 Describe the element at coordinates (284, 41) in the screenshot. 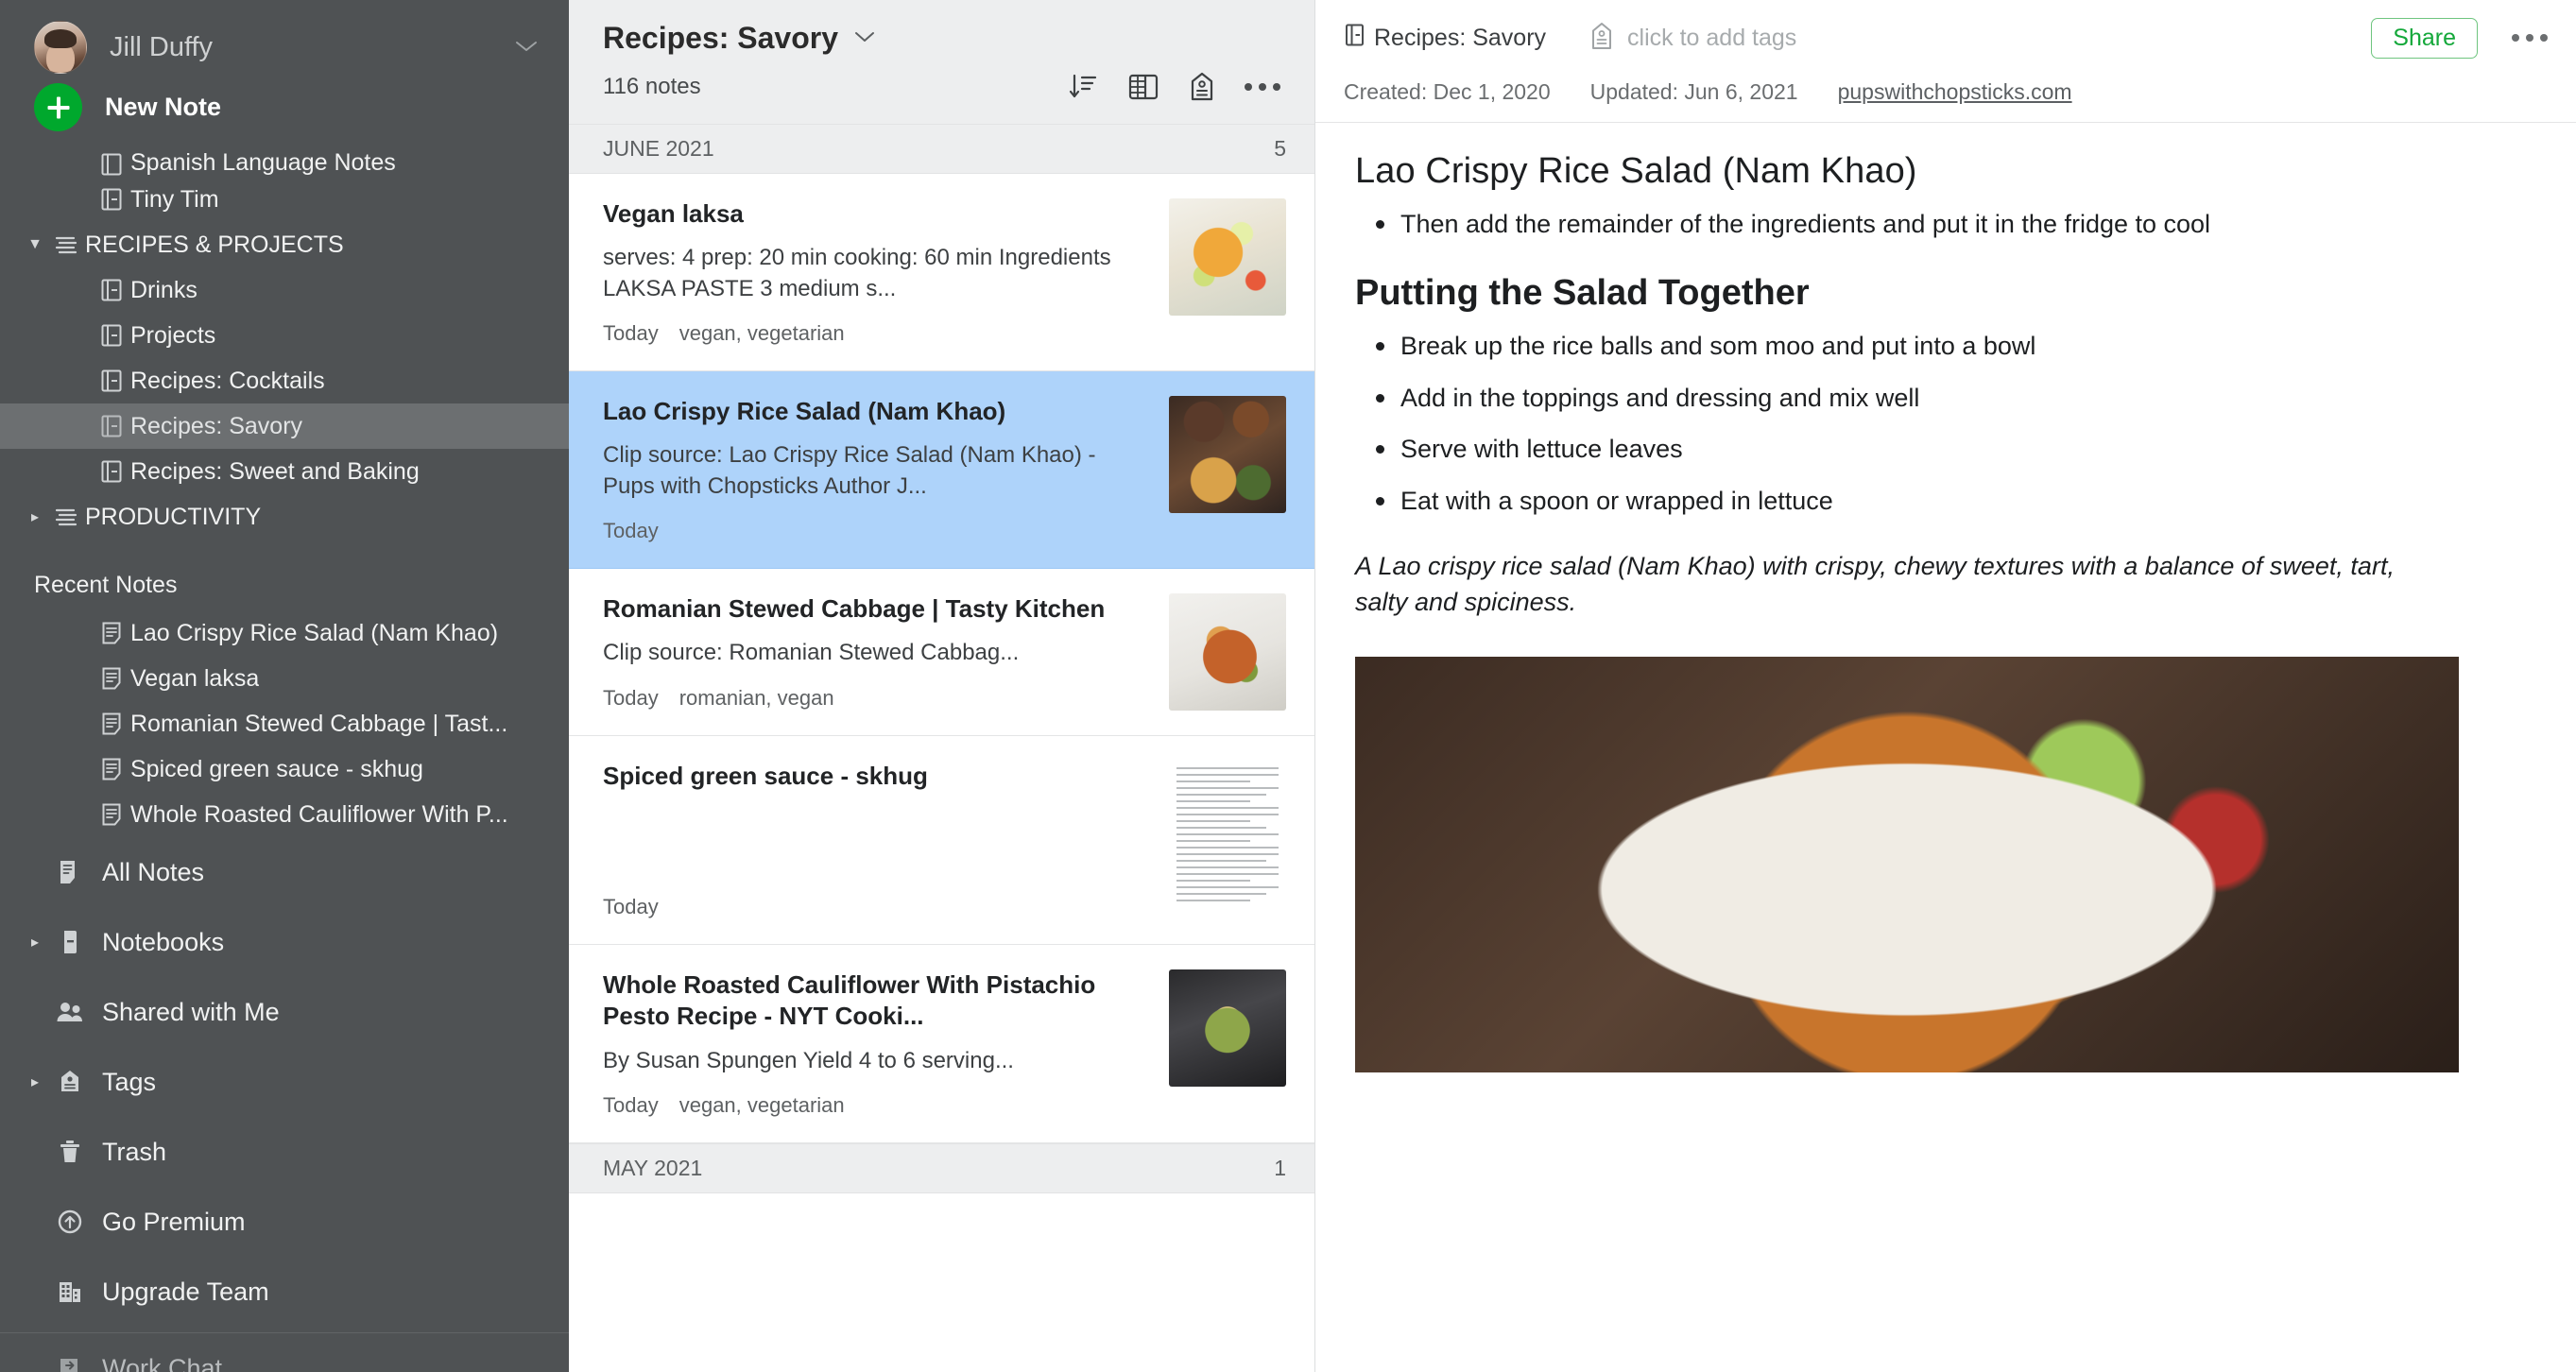

I see `account-switcher: Jill Duffy` at that location.